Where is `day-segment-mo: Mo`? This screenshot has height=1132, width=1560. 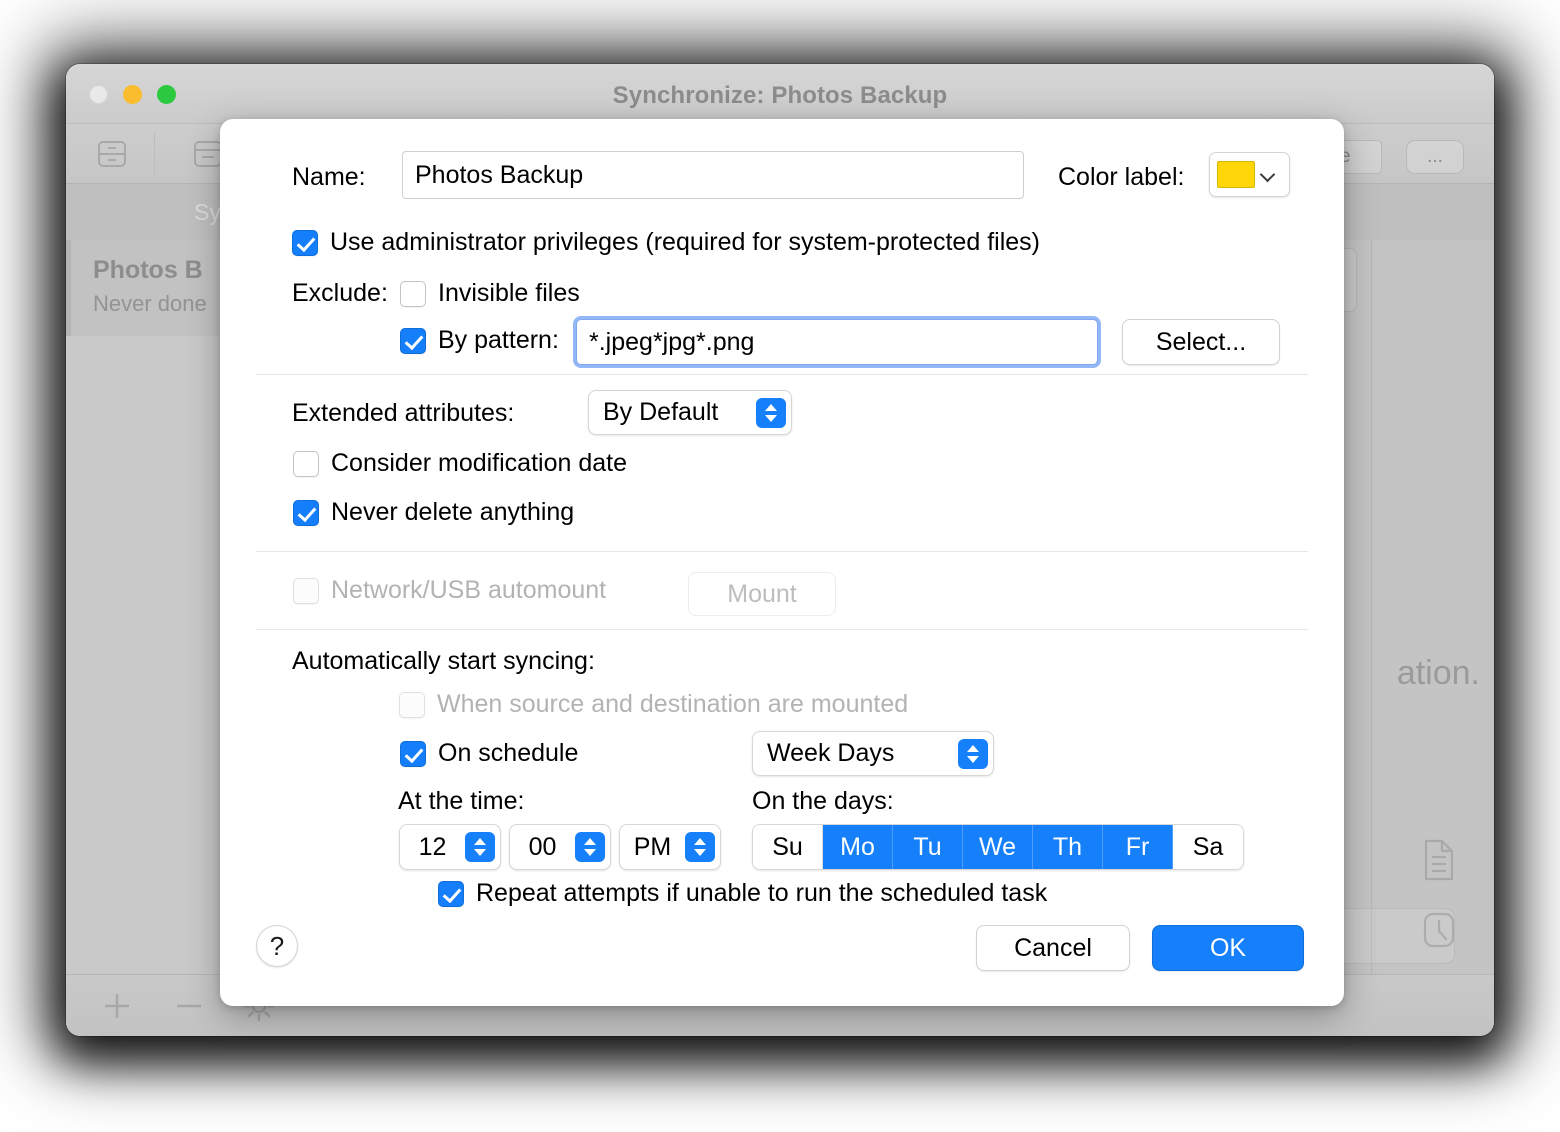
day-segment-mo: Mo is located at coordinates (858, 847).